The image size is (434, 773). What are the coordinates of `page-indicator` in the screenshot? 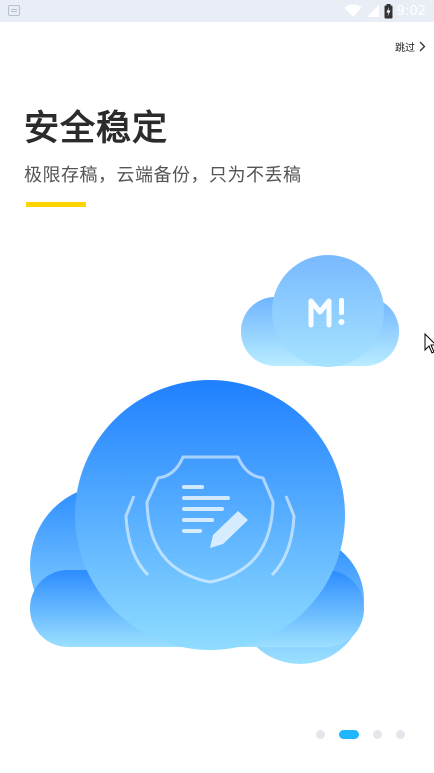 It's located at (360, 734).